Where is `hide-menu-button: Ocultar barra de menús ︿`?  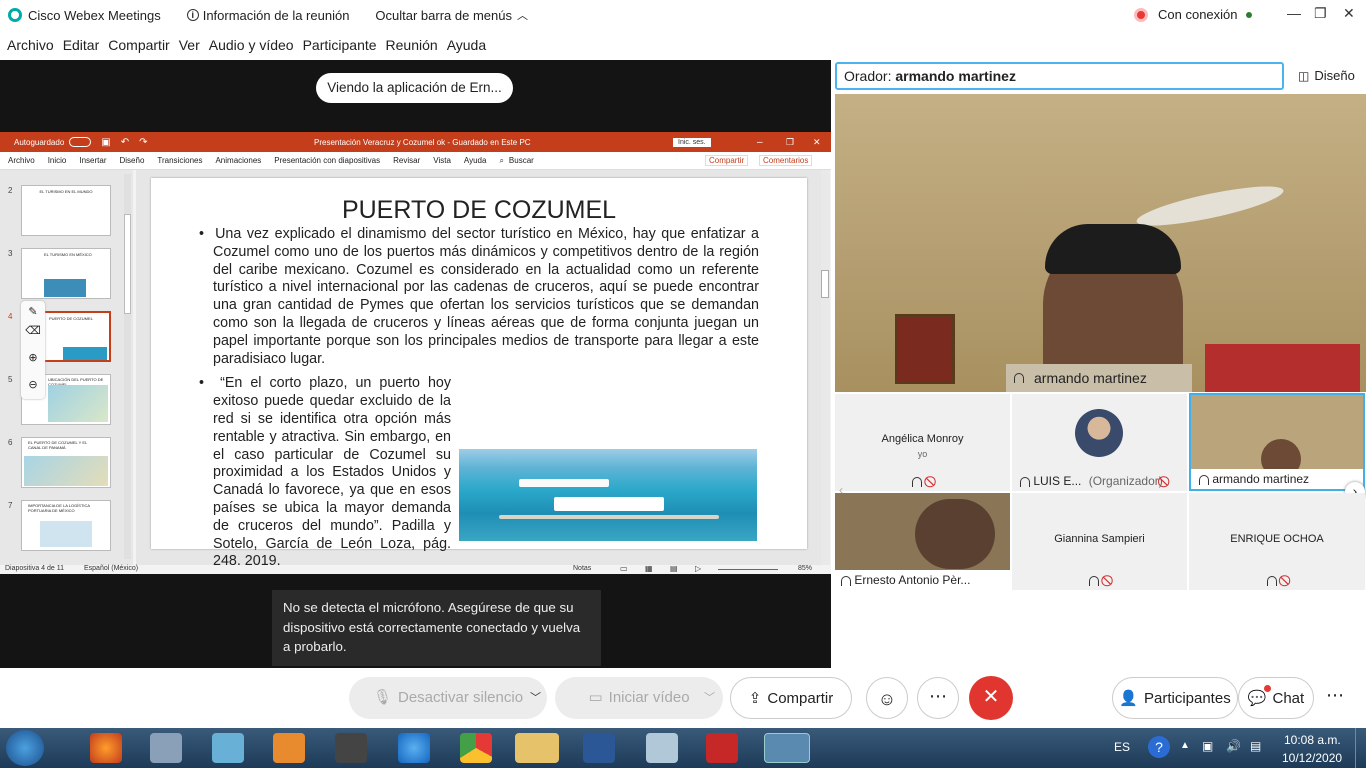 hide-menu-button: Ocultar barra de menús ︿ is located at coordinates (451, 15).